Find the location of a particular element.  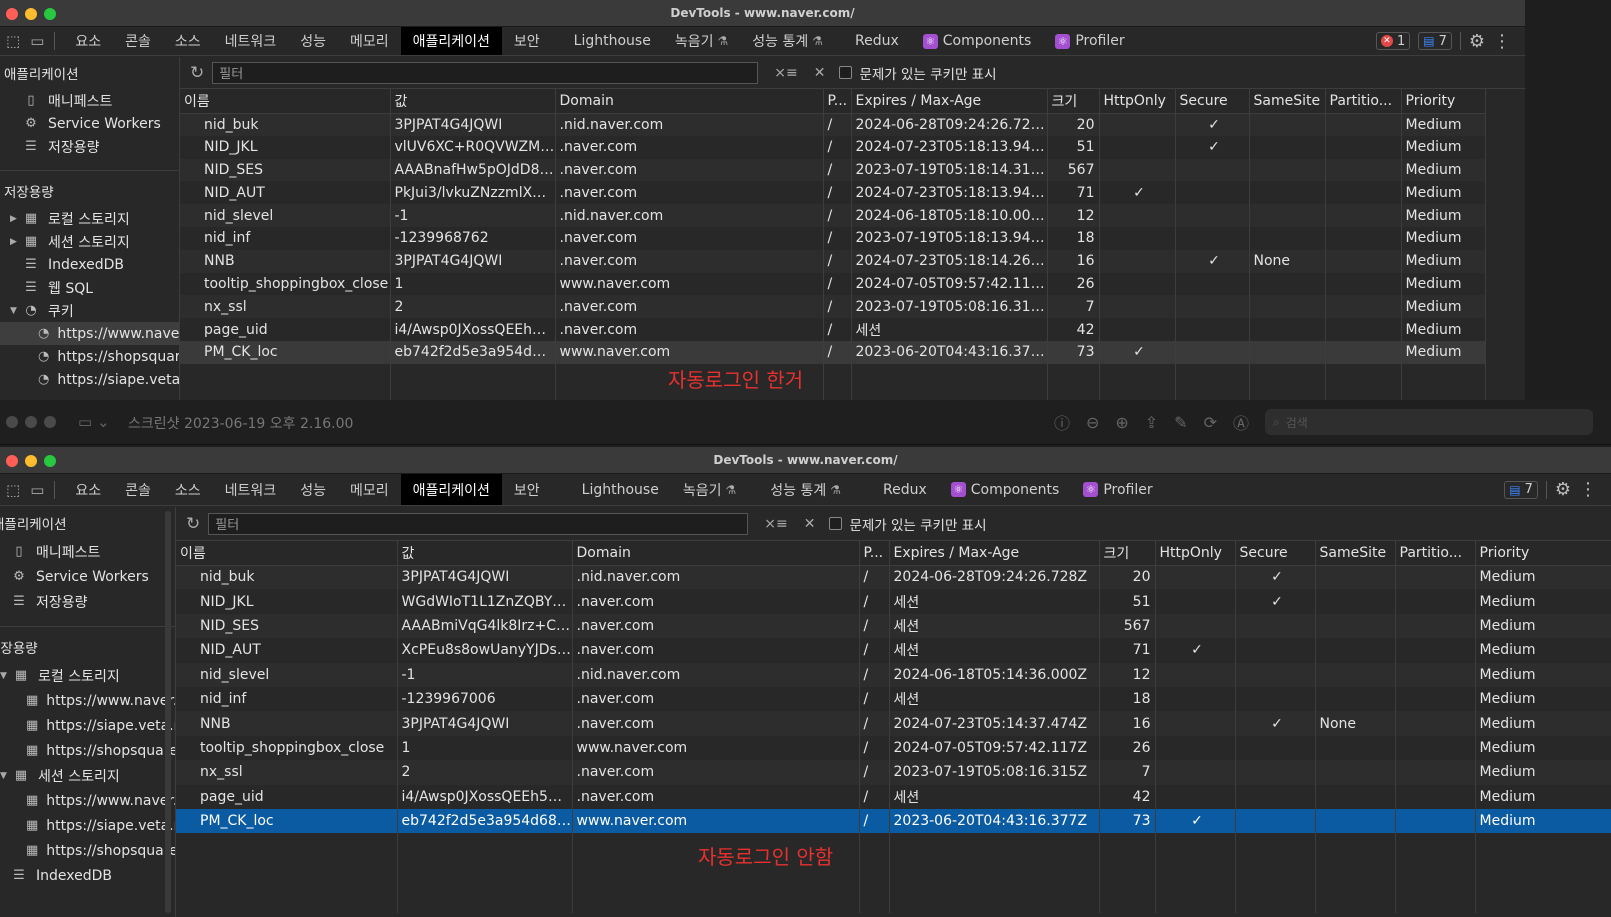

sidebar-item-cookie-site: ◔ https://siape.veta.n is located at coordinates (89, 379).